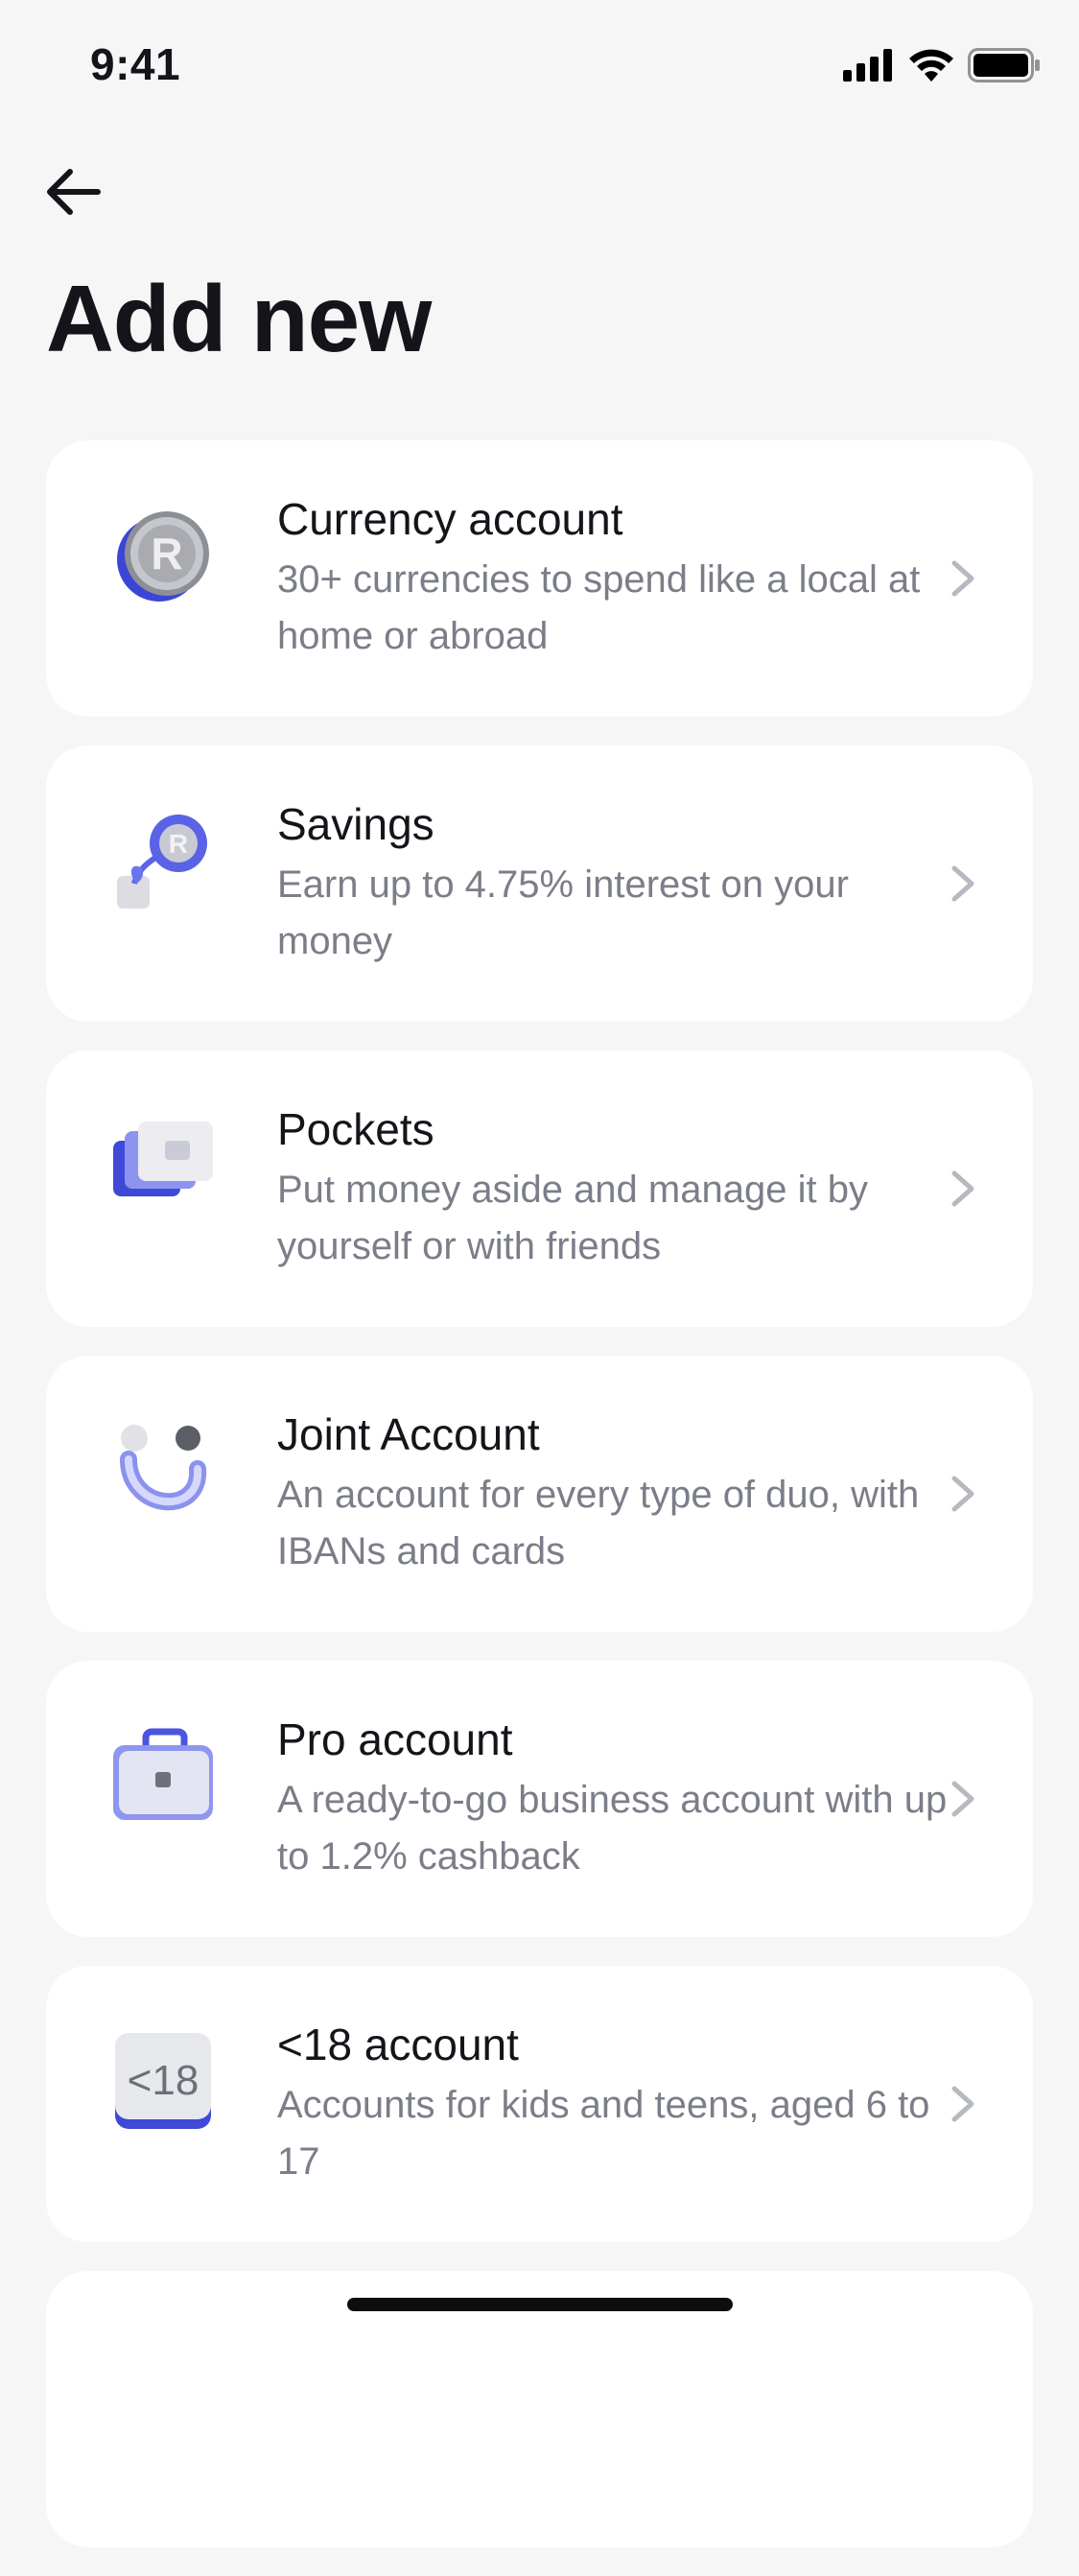  I want to click on savings-plant-icon: R, so click(162, 862).